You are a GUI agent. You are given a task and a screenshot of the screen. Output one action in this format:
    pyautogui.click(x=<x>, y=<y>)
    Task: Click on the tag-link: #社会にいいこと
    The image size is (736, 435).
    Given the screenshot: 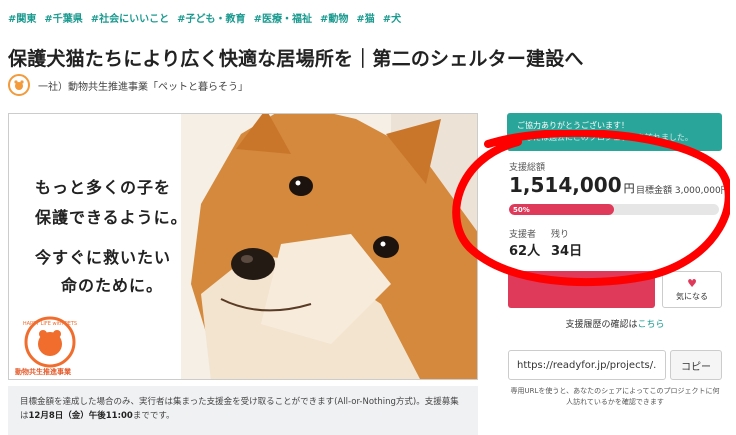 What is the action you would take?
    pyautogui.click(x=130, y=17)
    